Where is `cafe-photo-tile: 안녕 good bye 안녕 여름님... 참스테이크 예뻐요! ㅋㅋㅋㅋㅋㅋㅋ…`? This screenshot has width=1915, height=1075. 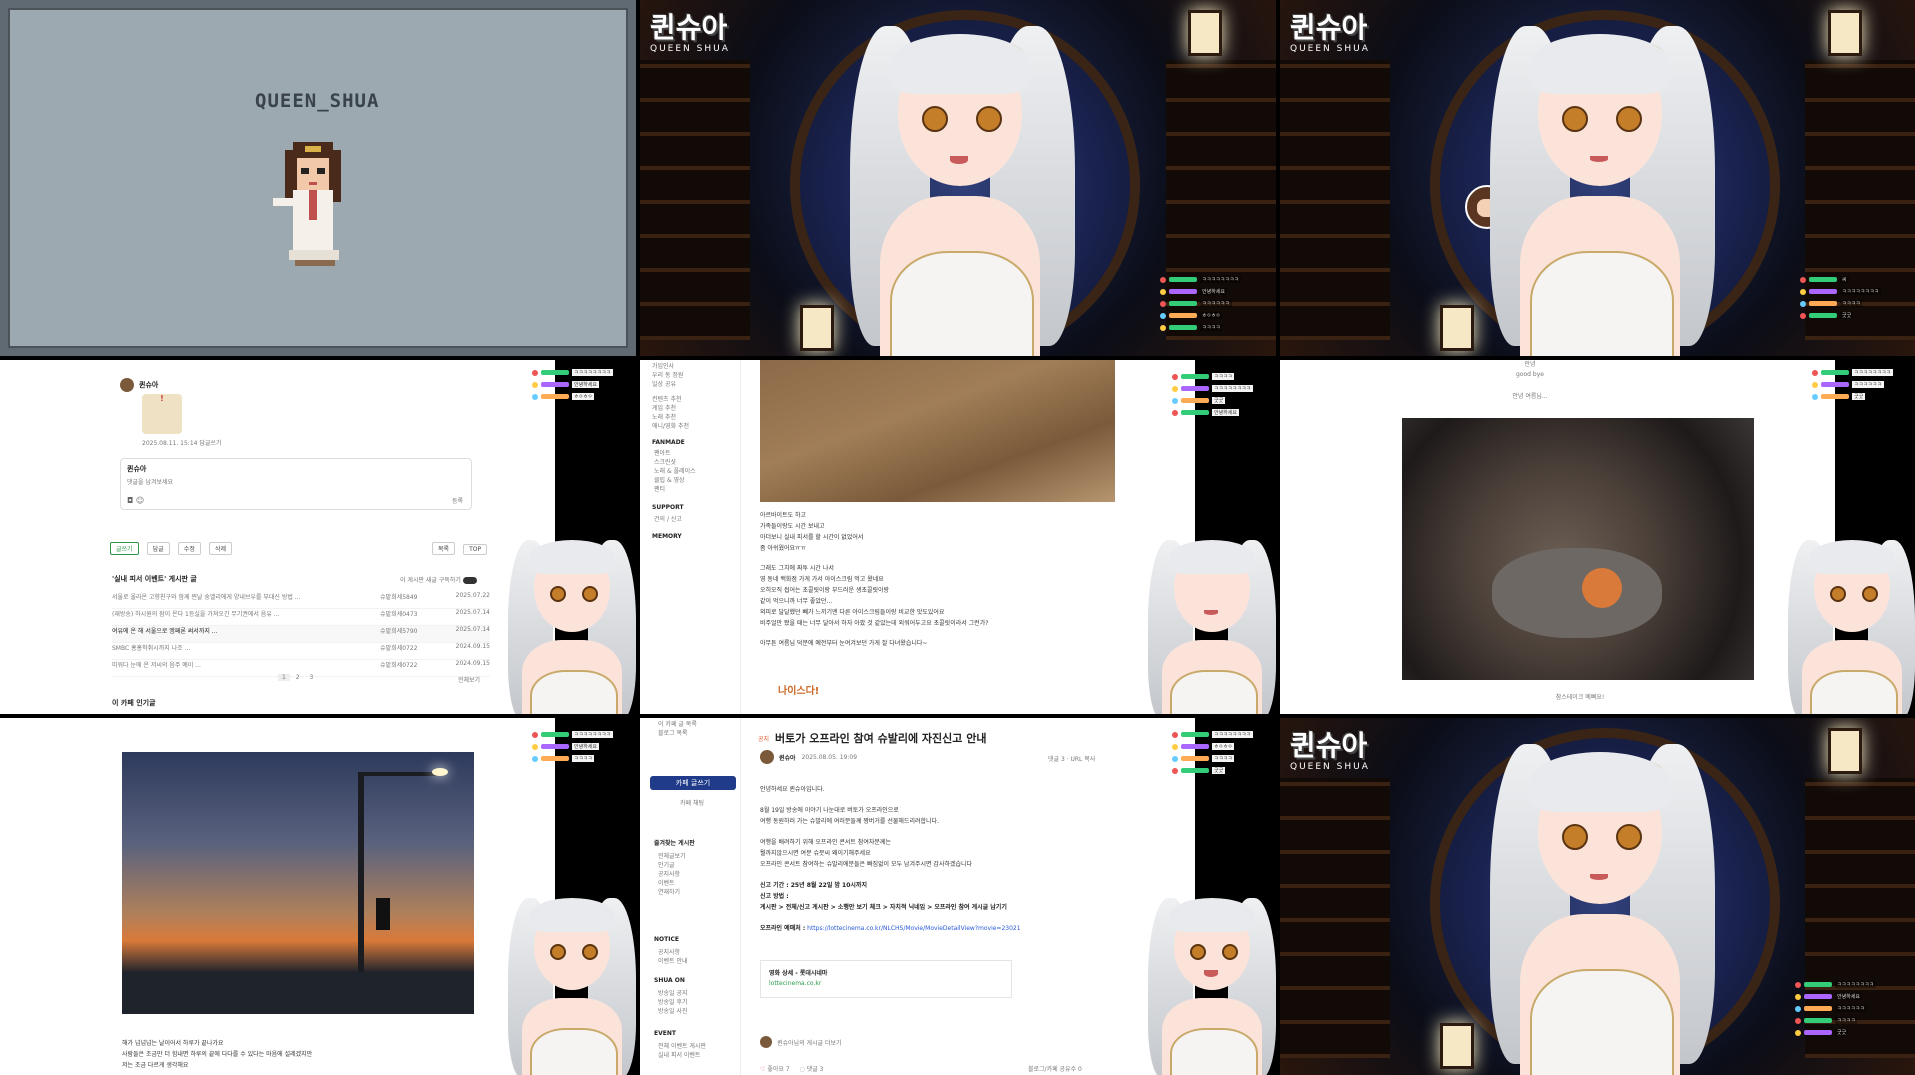
cafe-photo-tile: 안녕 good bye 안녕 여름님... 참스테이크 예뻐요! ㅋㅋㅋㅋㅋㅋㅋ… is located at coordinates (1597, 537).